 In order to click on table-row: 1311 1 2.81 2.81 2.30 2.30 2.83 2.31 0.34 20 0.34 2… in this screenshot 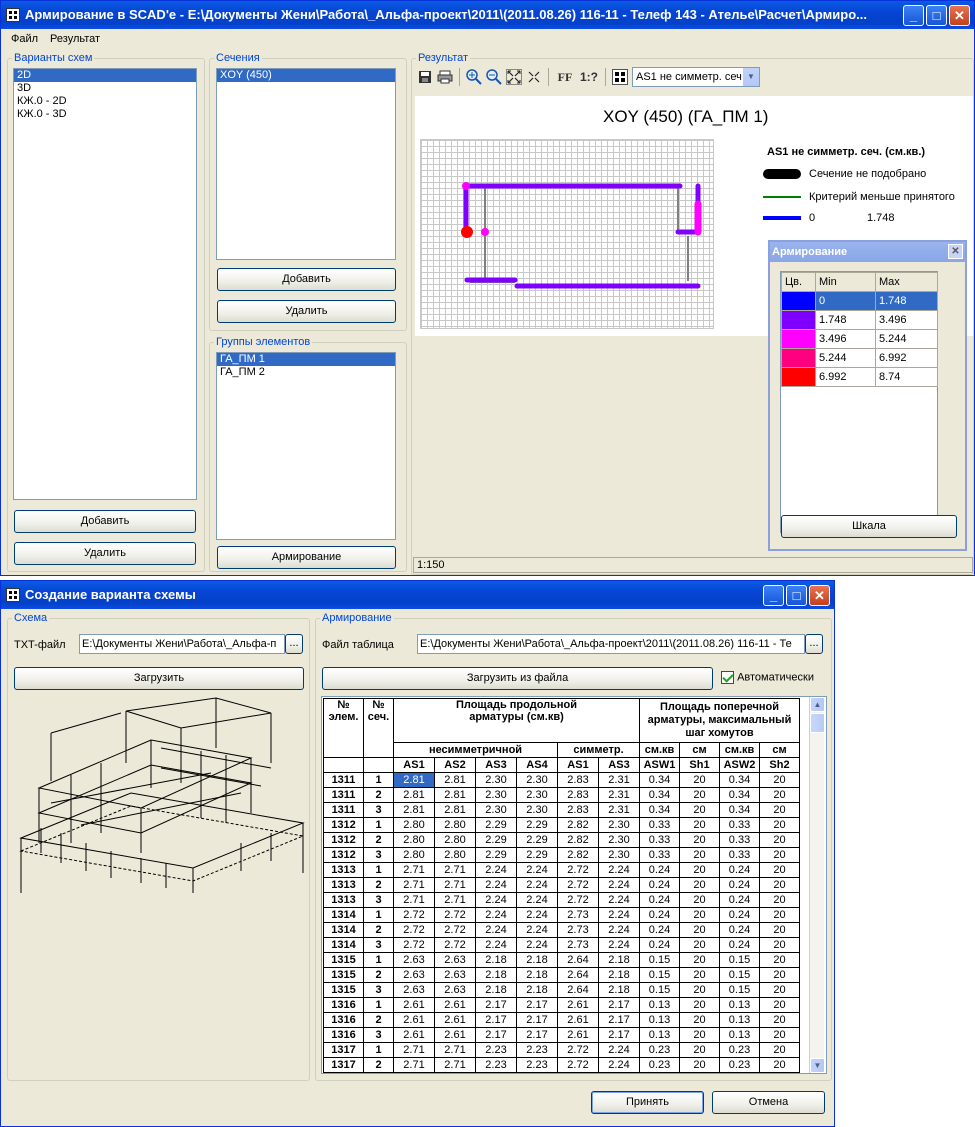, I will do `click(561, 780)`.